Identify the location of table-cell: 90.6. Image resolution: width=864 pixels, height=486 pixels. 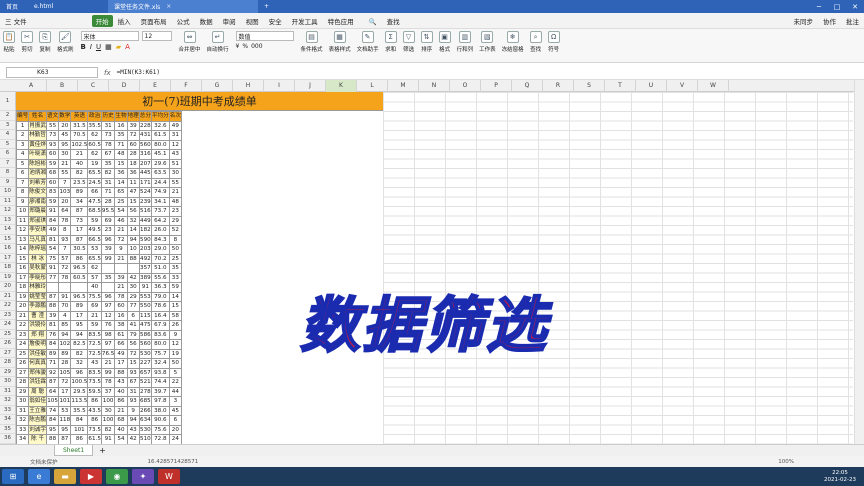
(160, 420).